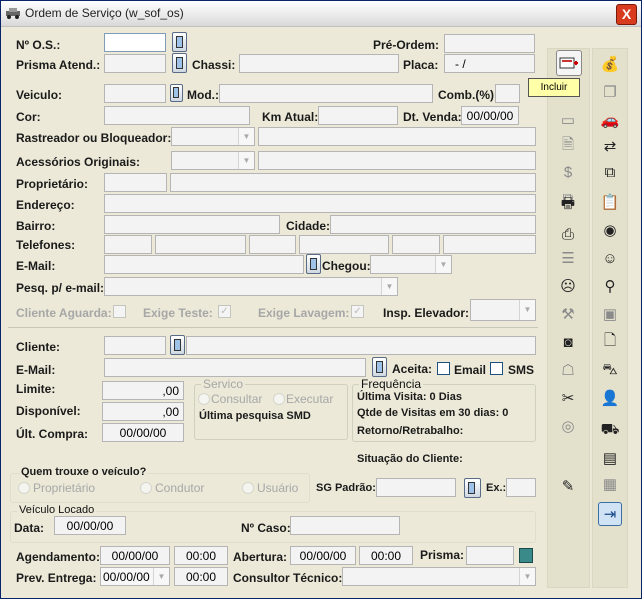 This screenshot has height=599, width=642. I want to click on smile-face-icon: ☺, so click(610, 258).